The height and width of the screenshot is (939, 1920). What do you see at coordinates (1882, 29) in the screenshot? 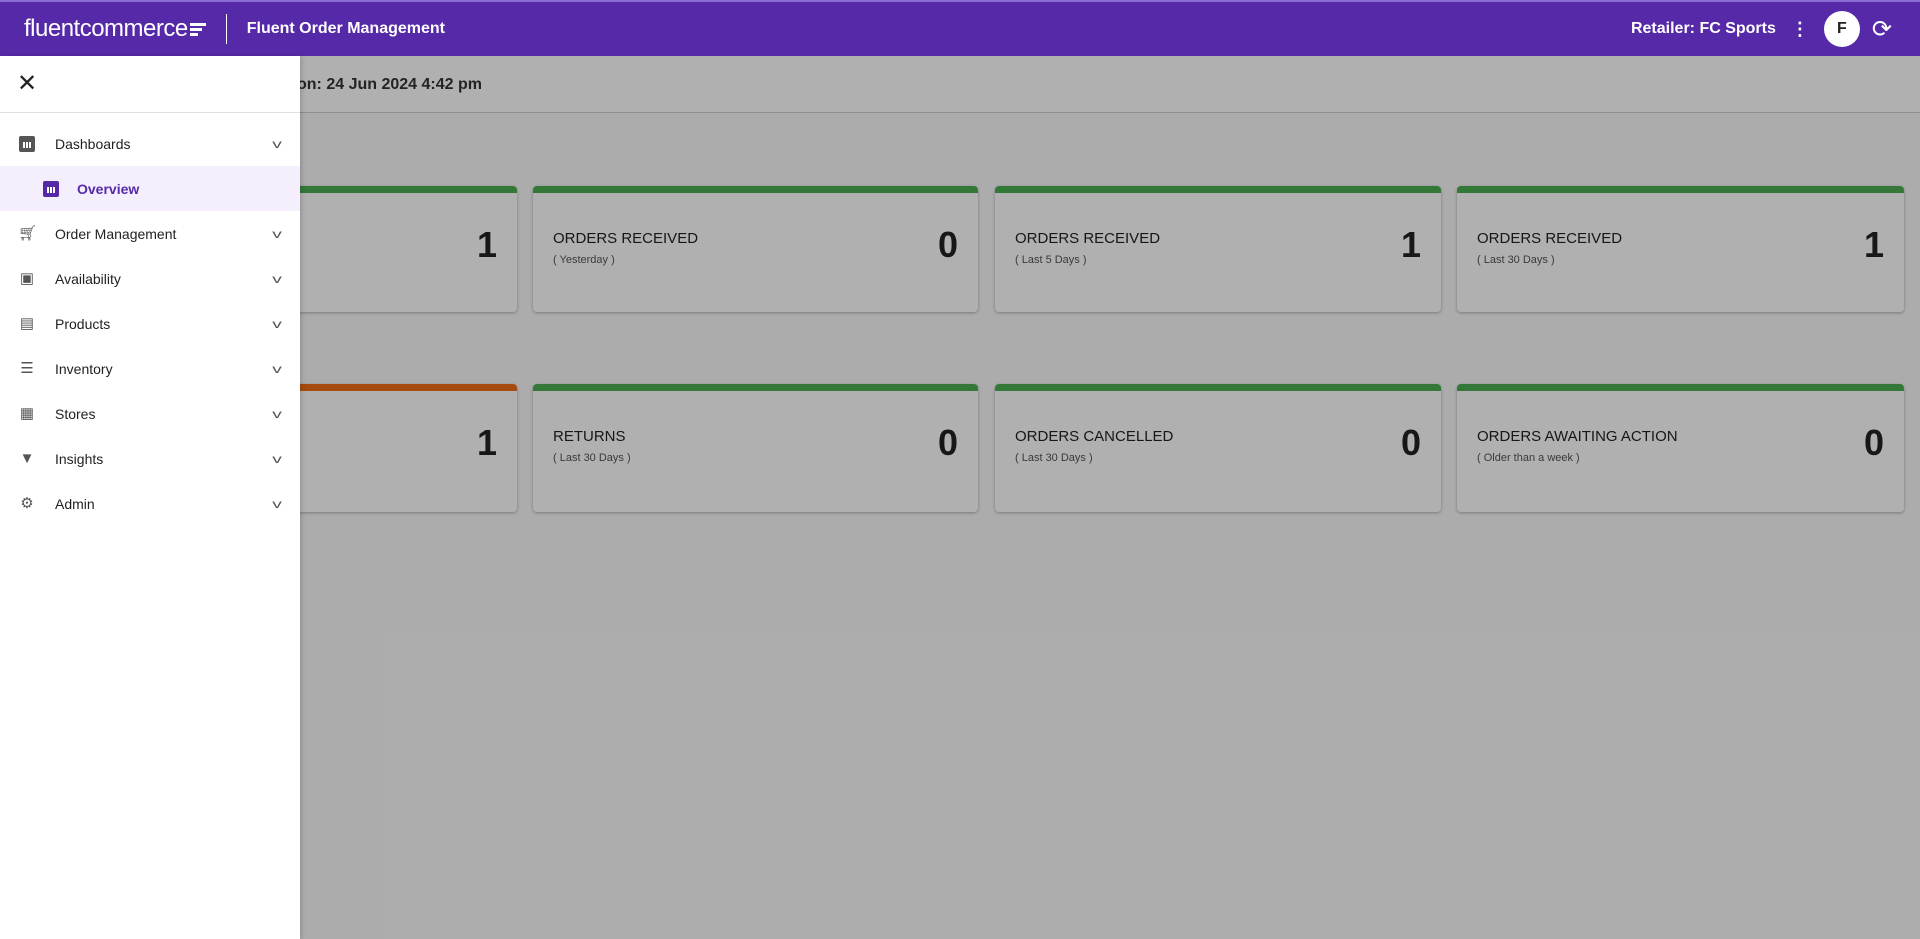
I see `refresh-icon: ⟳` at bounding box center [1882, 29].